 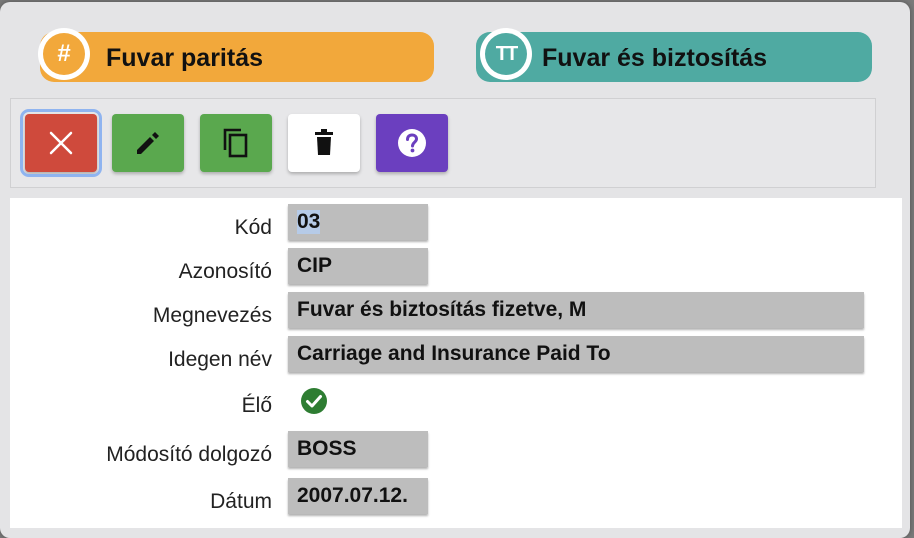 What do you see at coordinates (576, 354) in the screenshot?
I see `idegen-nev-field: Carriage and Insurance Paid To` at bounding box center [576, 354].